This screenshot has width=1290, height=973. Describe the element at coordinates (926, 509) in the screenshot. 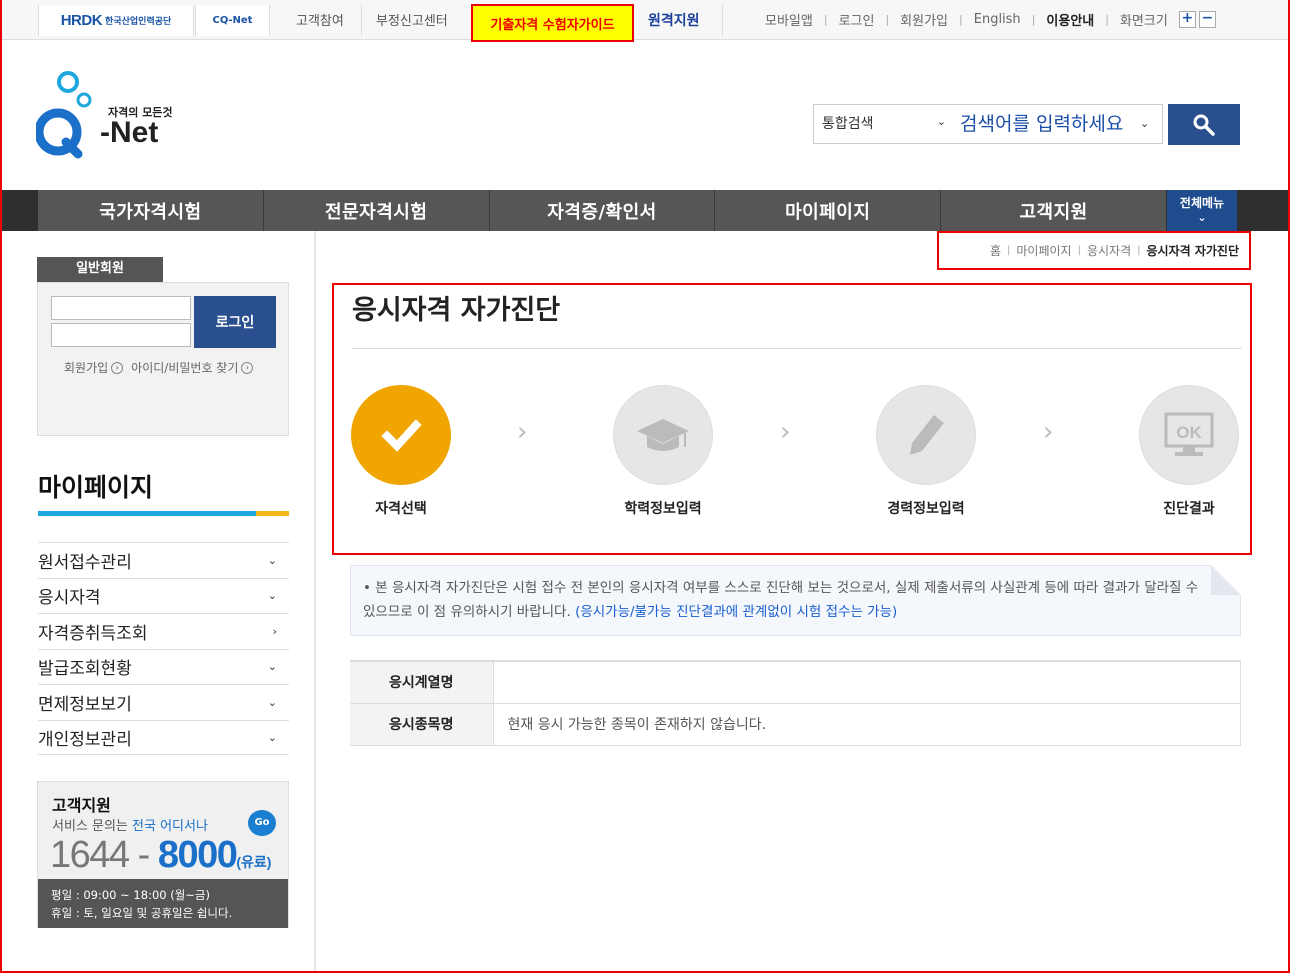

I see `step-label: 경력정보입력` at that location.